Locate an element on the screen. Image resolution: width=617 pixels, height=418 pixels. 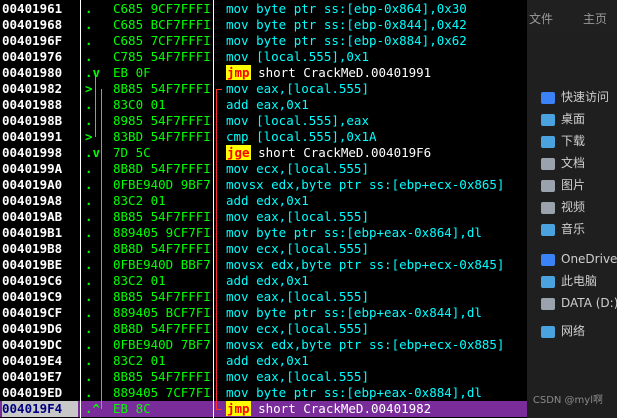
nav-item: OneDrive is located at coordinates (572, 259).